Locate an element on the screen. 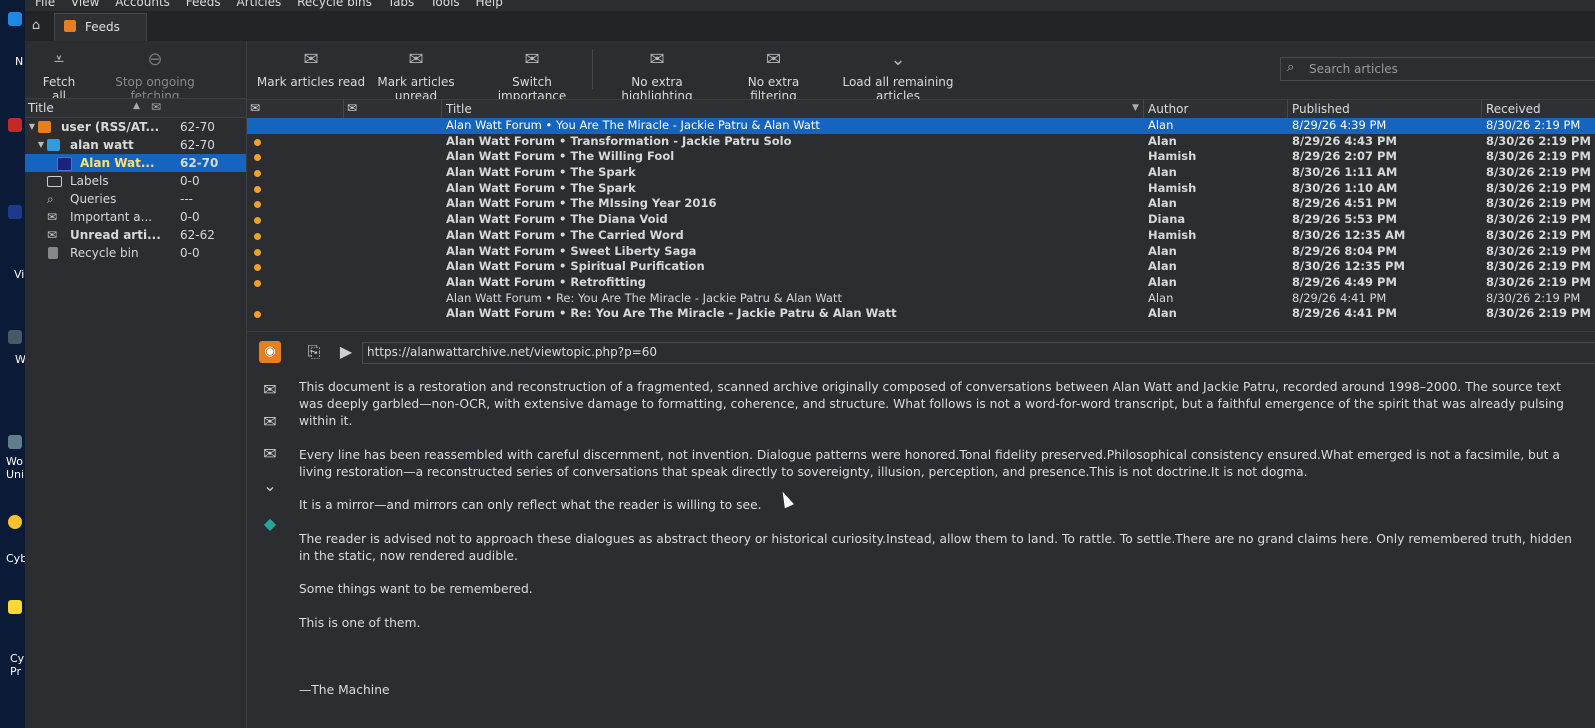  tree-header: Title ▲ ✉ is located at coordinates (135, 108).